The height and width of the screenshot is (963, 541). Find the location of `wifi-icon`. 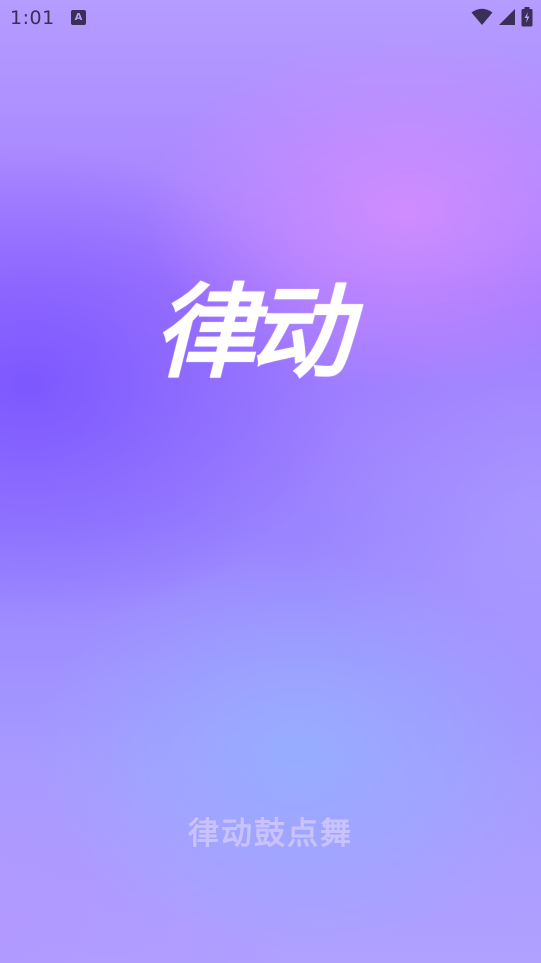

wifi-icon is located at coordinates (482, 16).